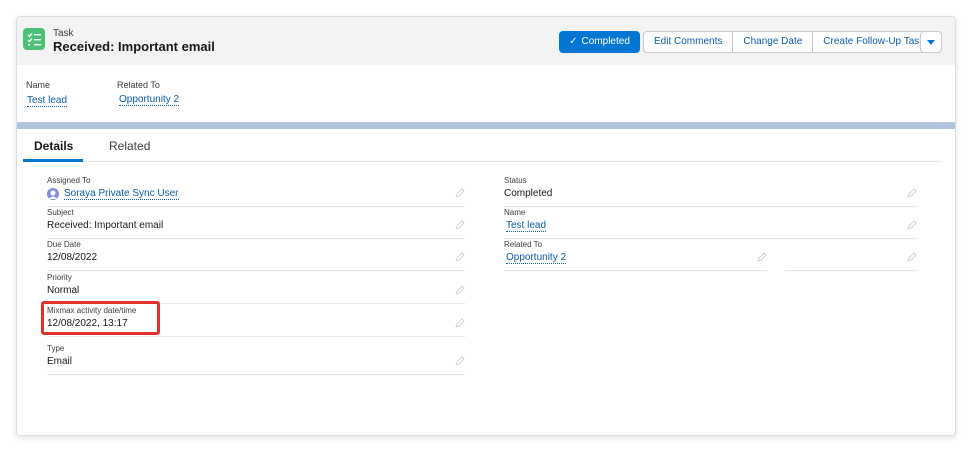  What do you see at coordinates (72, 257) in the screenshot?
I see `due-date-value: 12/08/2022` at bounding box center [72, 257].